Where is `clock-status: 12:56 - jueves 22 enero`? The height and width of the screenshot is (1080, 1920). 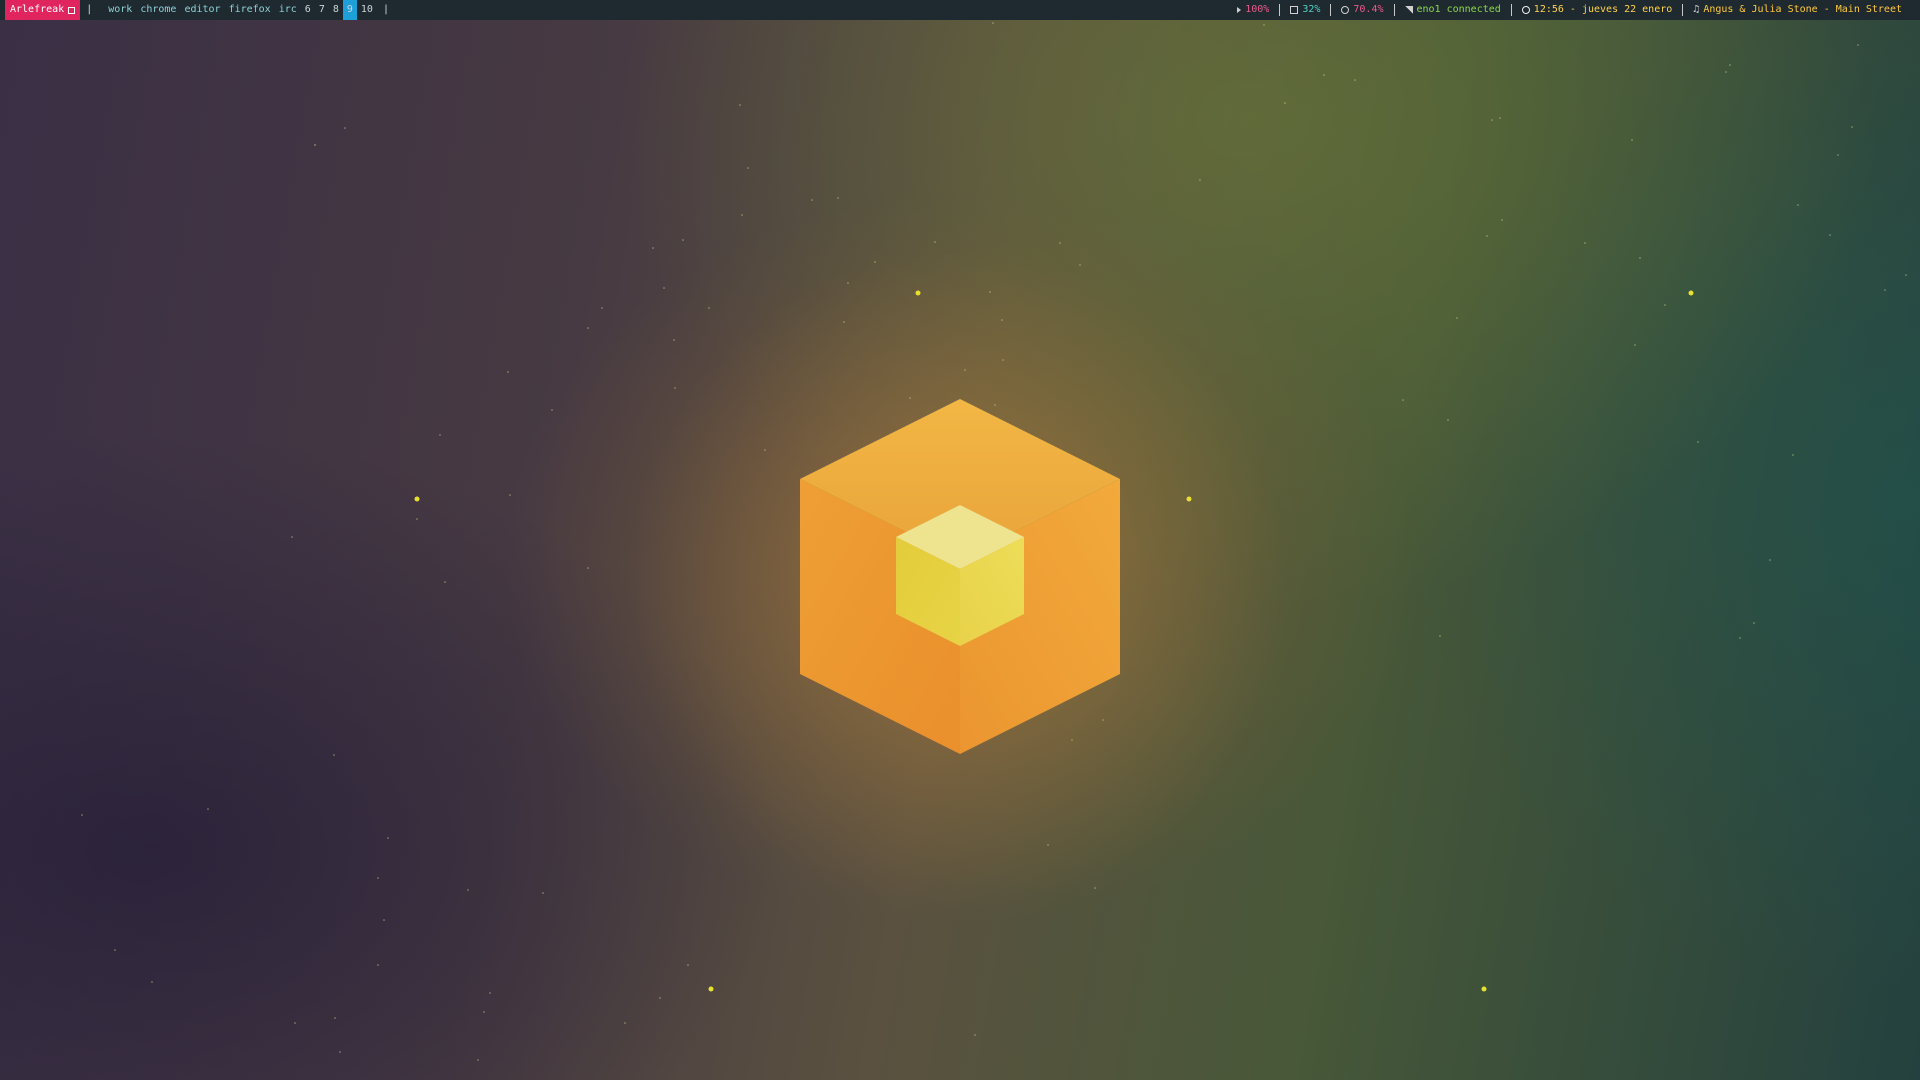
clock-status: 12:56 - jueves 22 enero is located at coordinates (1597, 10).